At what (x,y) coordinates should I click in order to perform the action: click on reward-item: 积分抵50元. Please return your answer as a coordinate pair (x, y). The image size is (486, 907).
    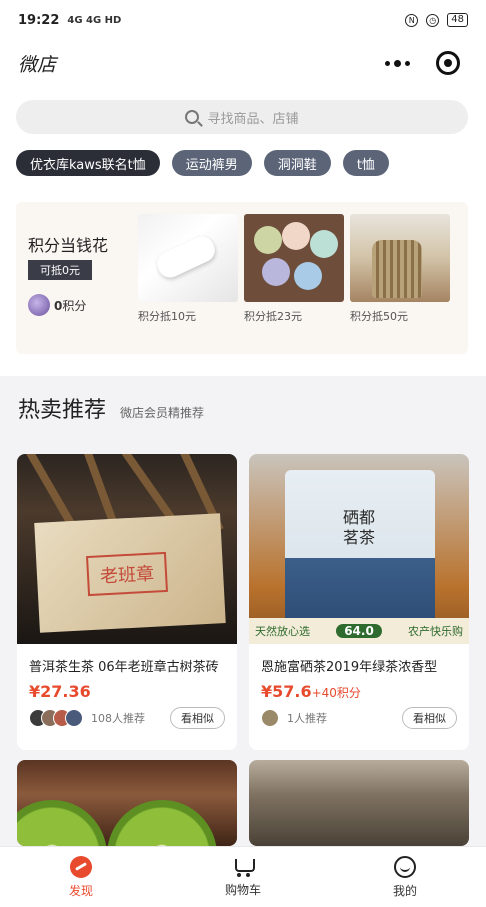
    Looking at the image, I should click on (400, 269).